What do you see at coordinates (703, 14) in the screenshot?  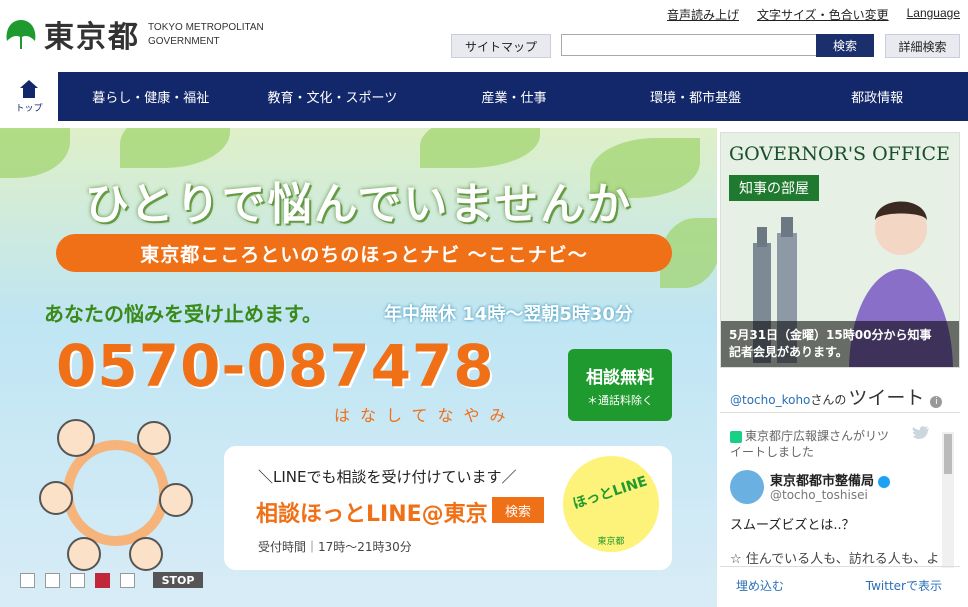 I see `link-speech: 音声読み上げ` at bounding box center [703, 14].